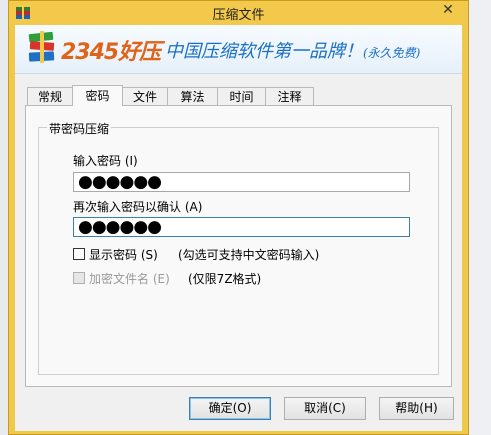 The width and height of the screenshot is (491, 435). I want to click on tab-files: 文件, so click(145, 96).